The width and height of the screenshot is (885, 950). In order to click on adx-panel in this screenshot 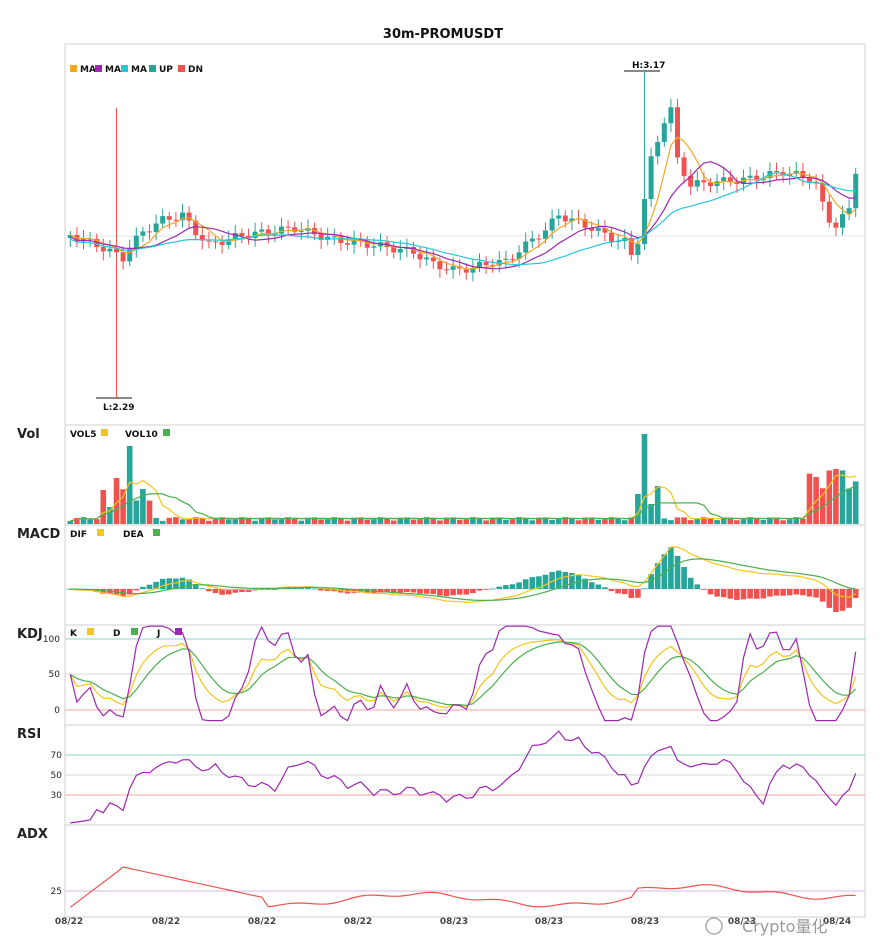, I will do `click(465, 871)`.